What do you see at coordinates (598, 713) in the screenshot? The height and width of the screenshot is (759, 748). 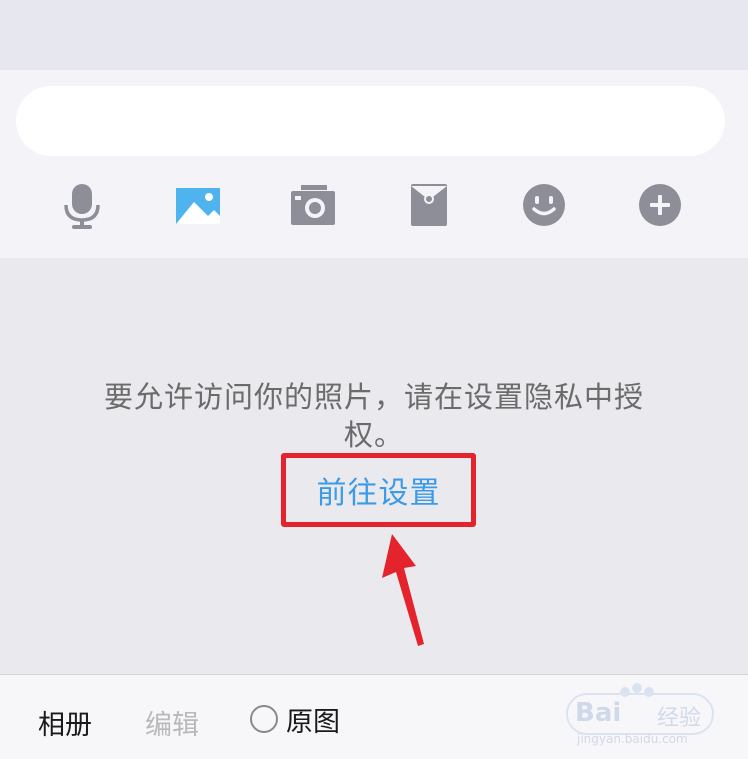 I see `watermark-brand: Bai` at bounding box center [598, 713].